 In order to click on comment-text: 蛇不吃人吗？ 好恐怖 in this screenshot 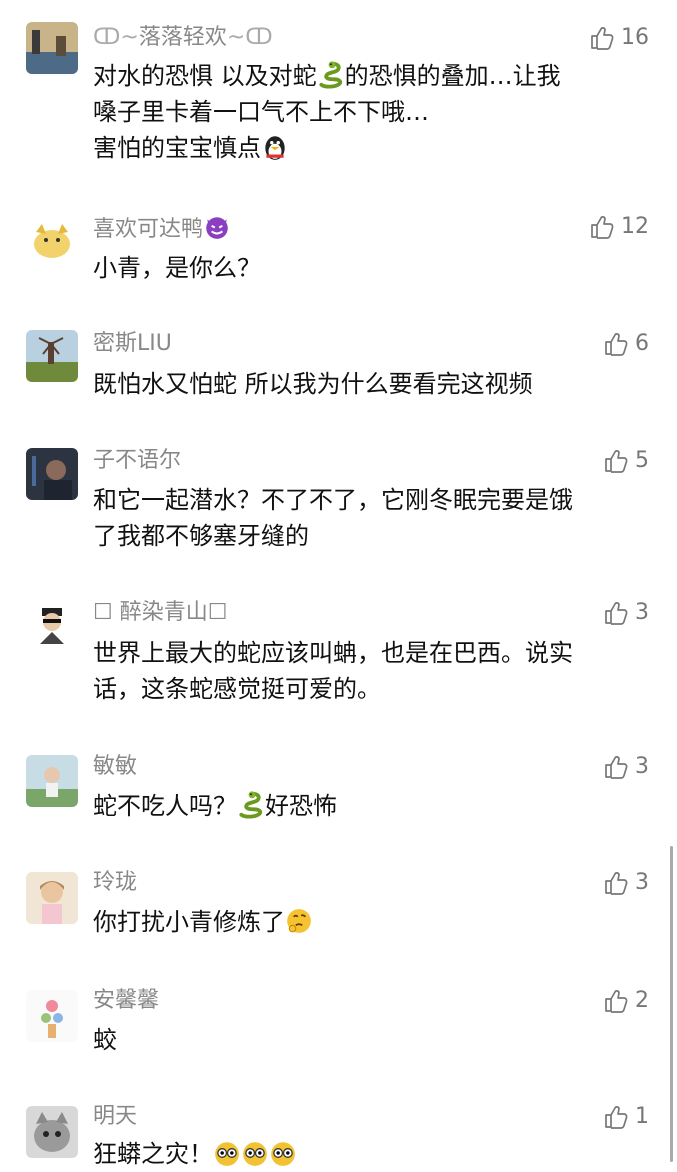, I will do `click(215, 805)`.